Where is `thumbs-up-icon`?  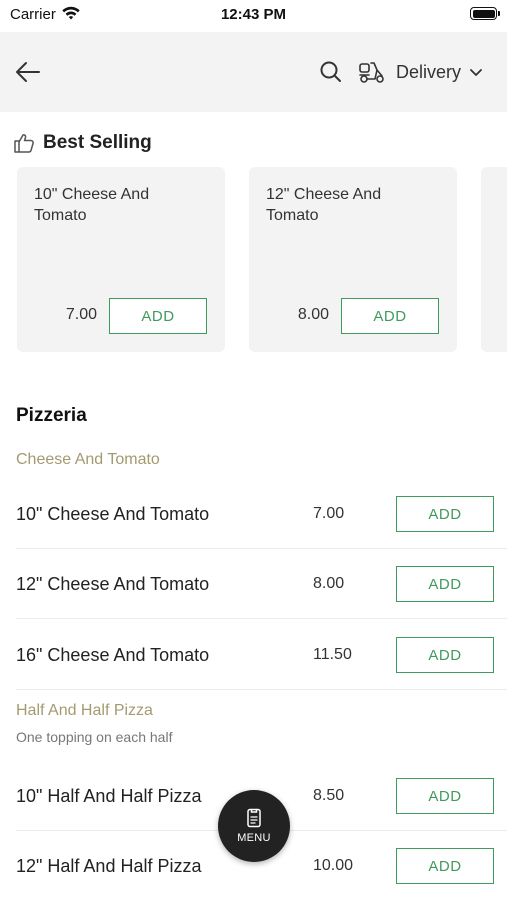
thumbs-up-icon is located at coordinates (24, 143).